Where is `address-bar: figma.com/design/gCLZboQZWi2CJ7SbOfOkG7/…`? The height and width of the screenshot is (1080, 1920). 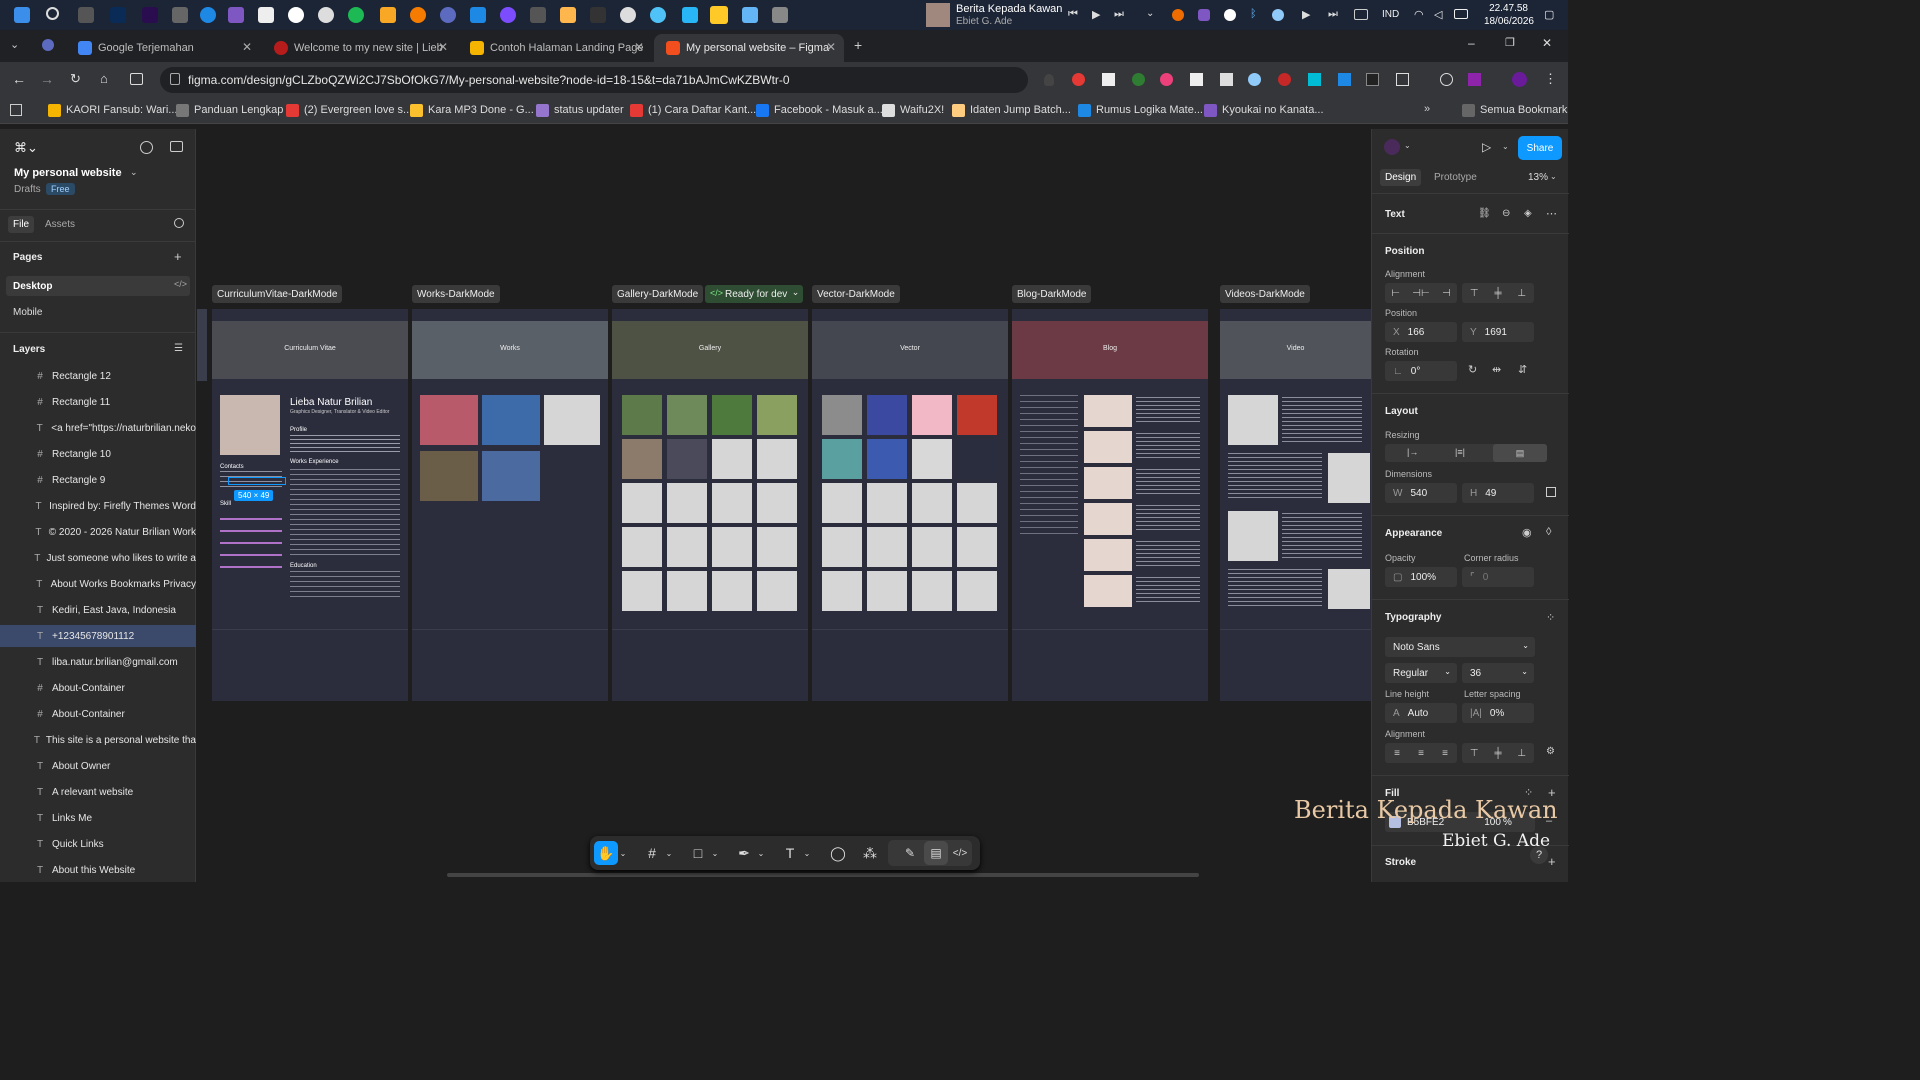
address-bar: figma.com/design/gCLZboQZWi2CJ7SbOfOkG7/… is located at coordinates (594, 80).